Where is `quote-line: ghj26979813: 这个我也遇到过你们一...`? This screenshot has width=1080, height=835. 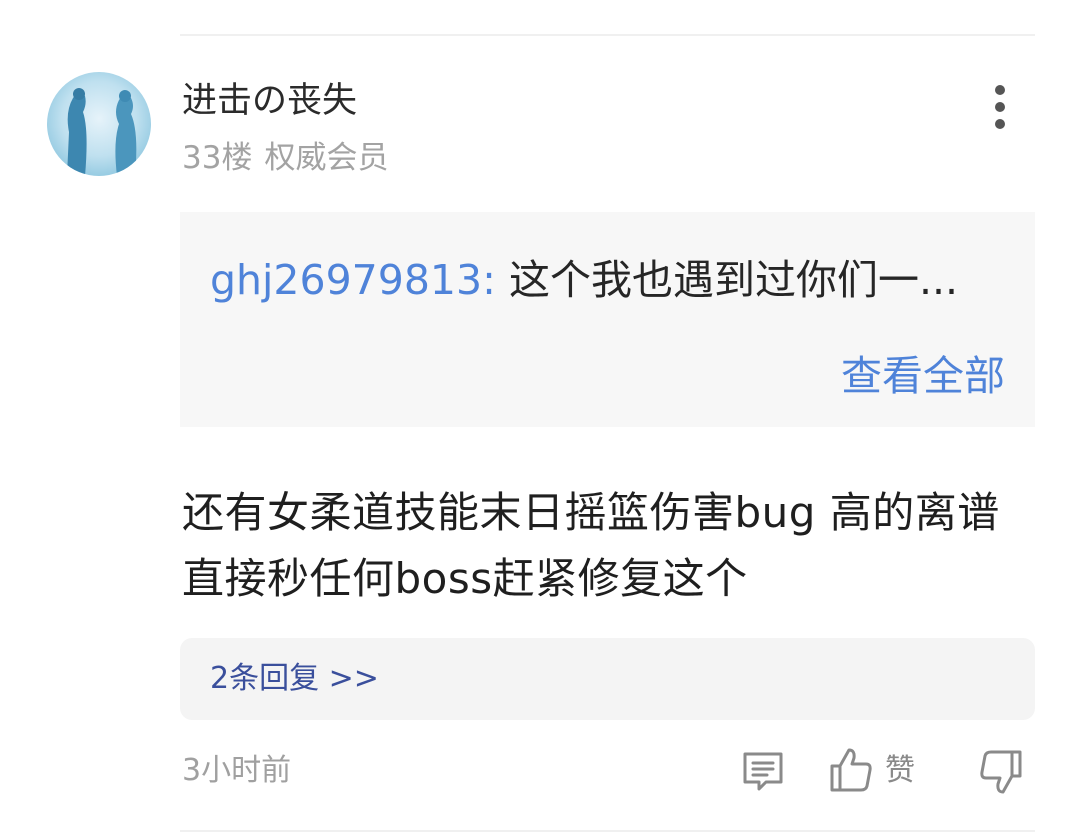 quote-line: ghj26979813: 这个我也遇到过你们一... is located at coordinates (610, 280).